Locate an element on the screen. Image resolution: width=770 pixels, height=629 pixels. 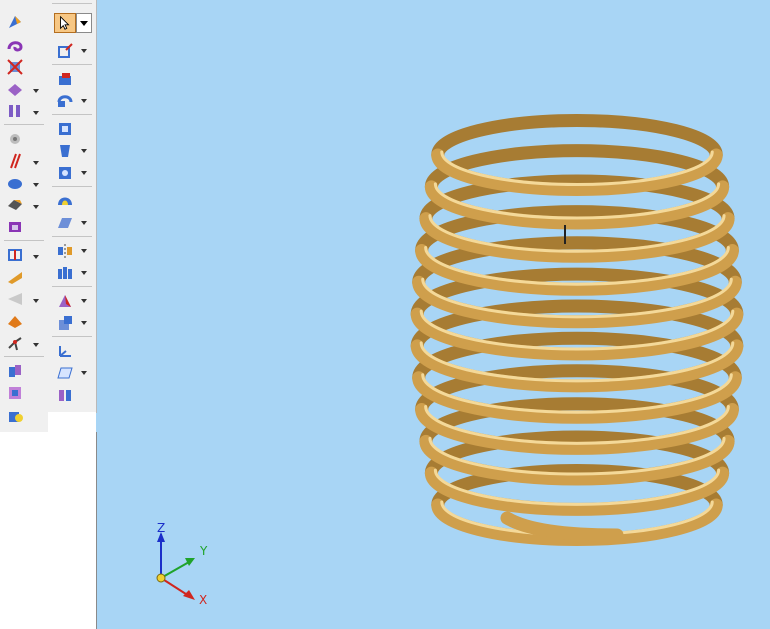
web-network-dropdown is located at coordinates (36, 301).